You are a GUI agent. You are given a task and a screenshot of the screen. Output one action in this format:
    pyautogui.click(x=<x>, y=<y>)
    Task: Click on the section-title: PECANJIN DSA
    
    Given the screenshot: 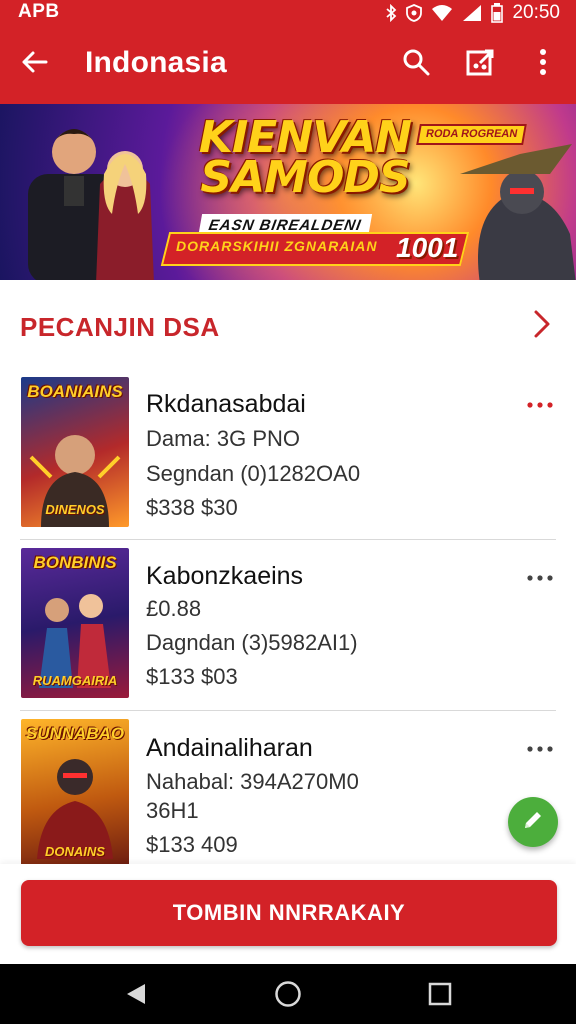 What is the action you would take?
    pyautogui.click(x=120, y=327)
    